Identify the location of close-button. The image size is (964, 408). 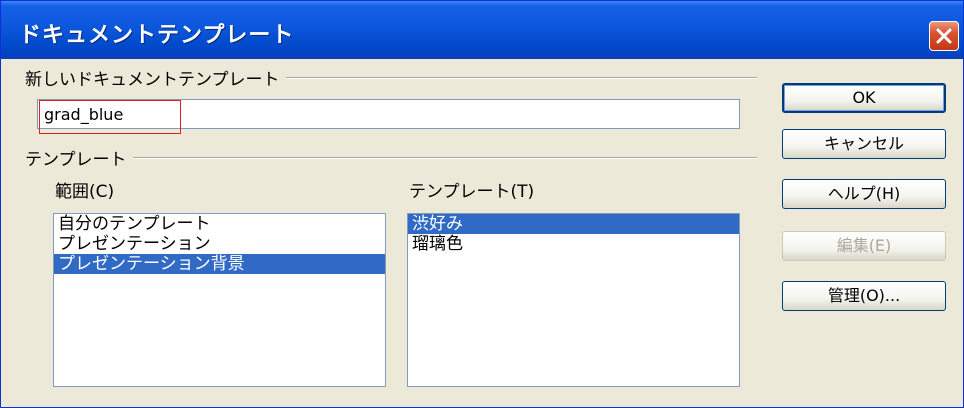
(944, 36).